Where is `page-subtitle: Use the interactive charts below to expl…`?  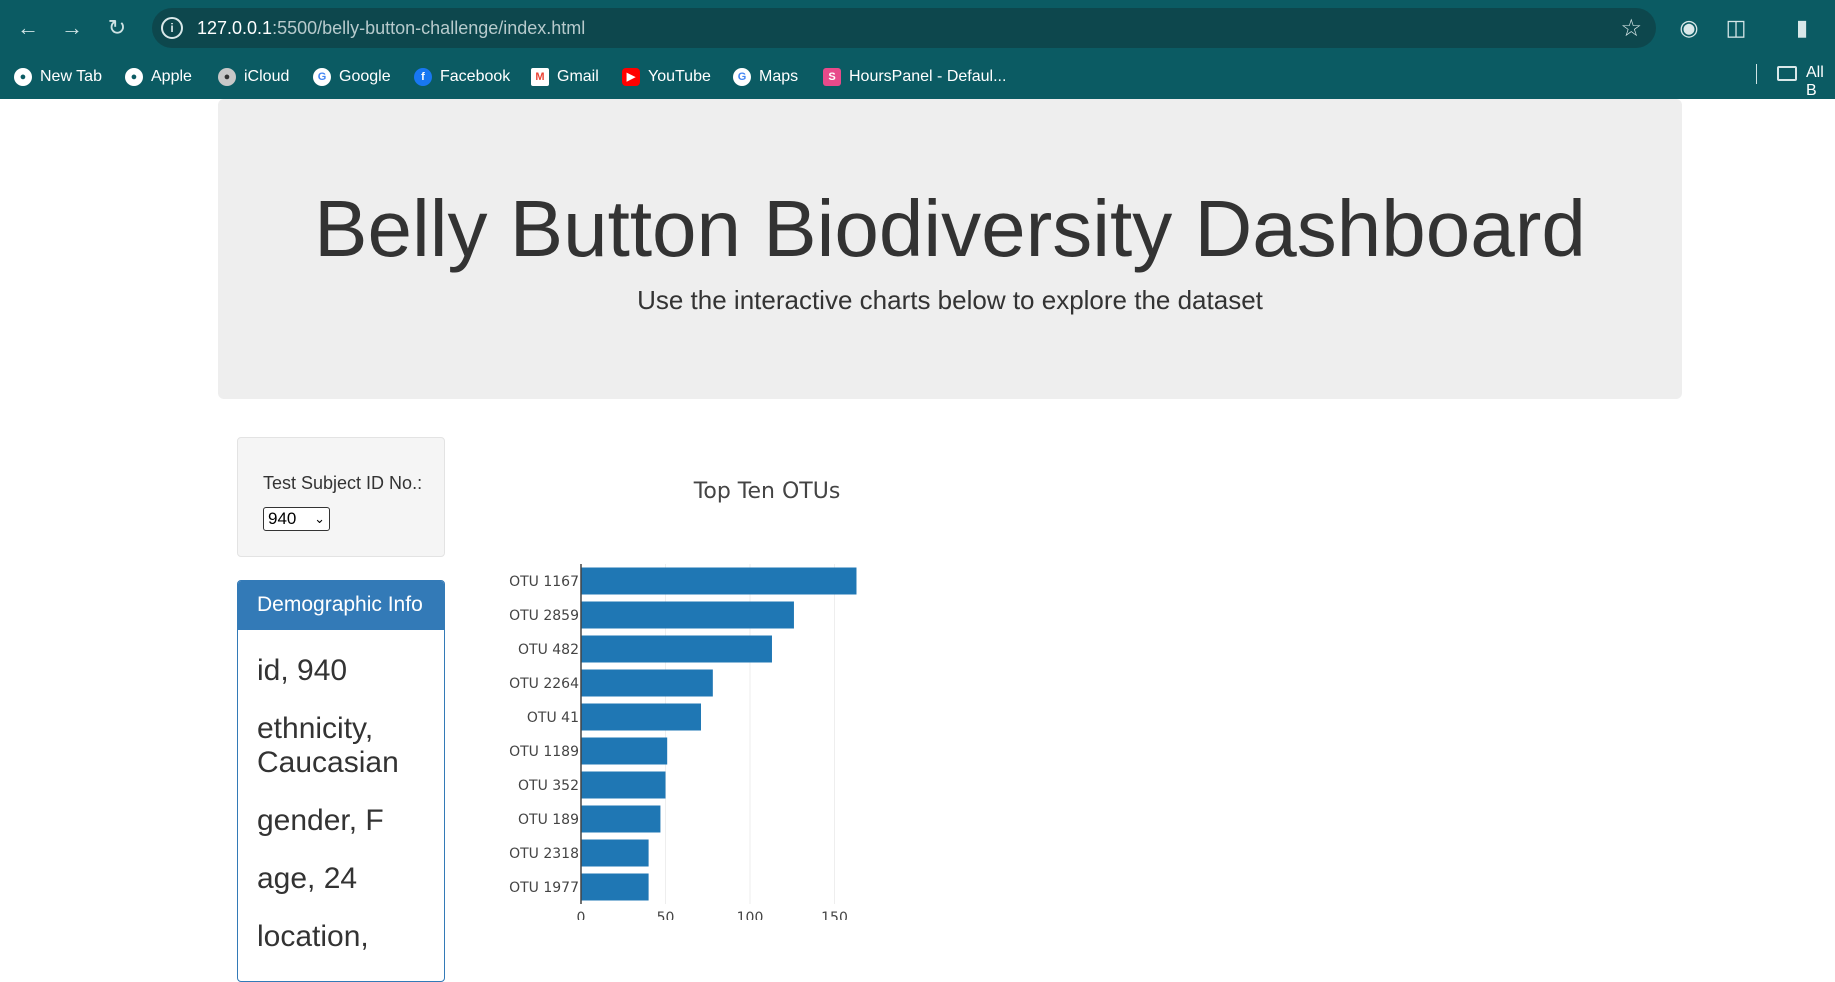 page-subtitle: Use the interactive charts below to expl… is located at coordinates (950, 300).